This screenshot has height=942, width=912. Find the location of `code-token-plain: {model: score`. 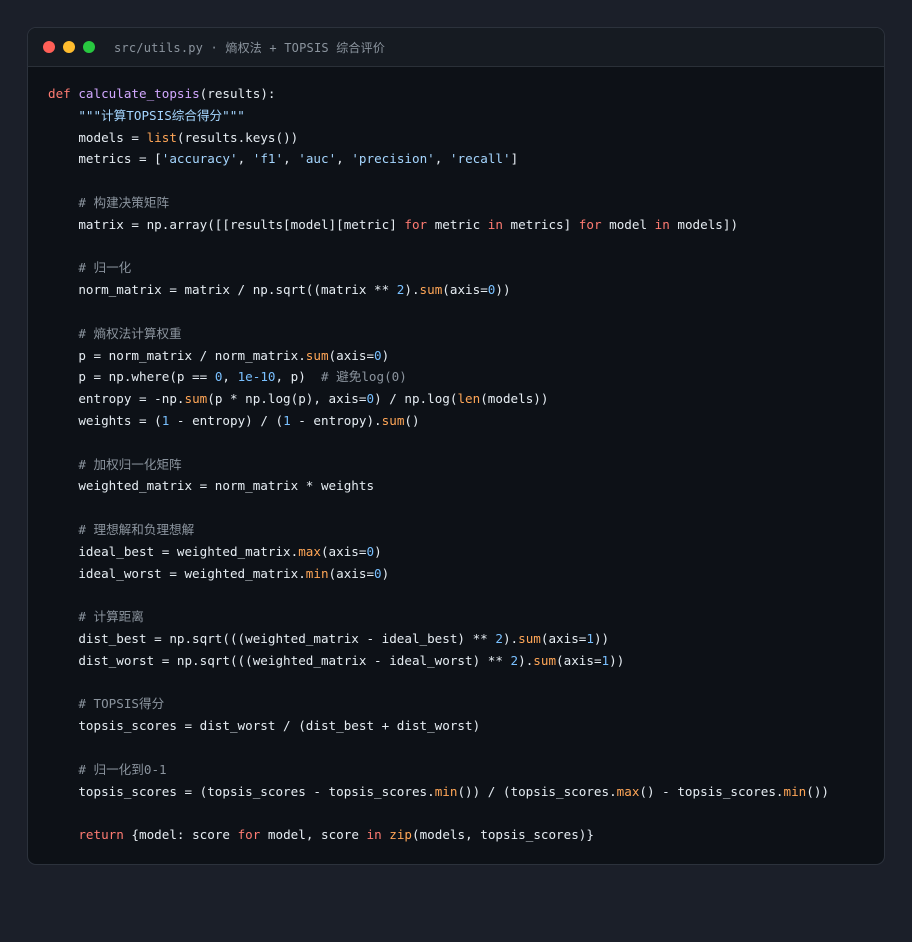

code-token-plain: {model: score is located at coordinates (180, 835).